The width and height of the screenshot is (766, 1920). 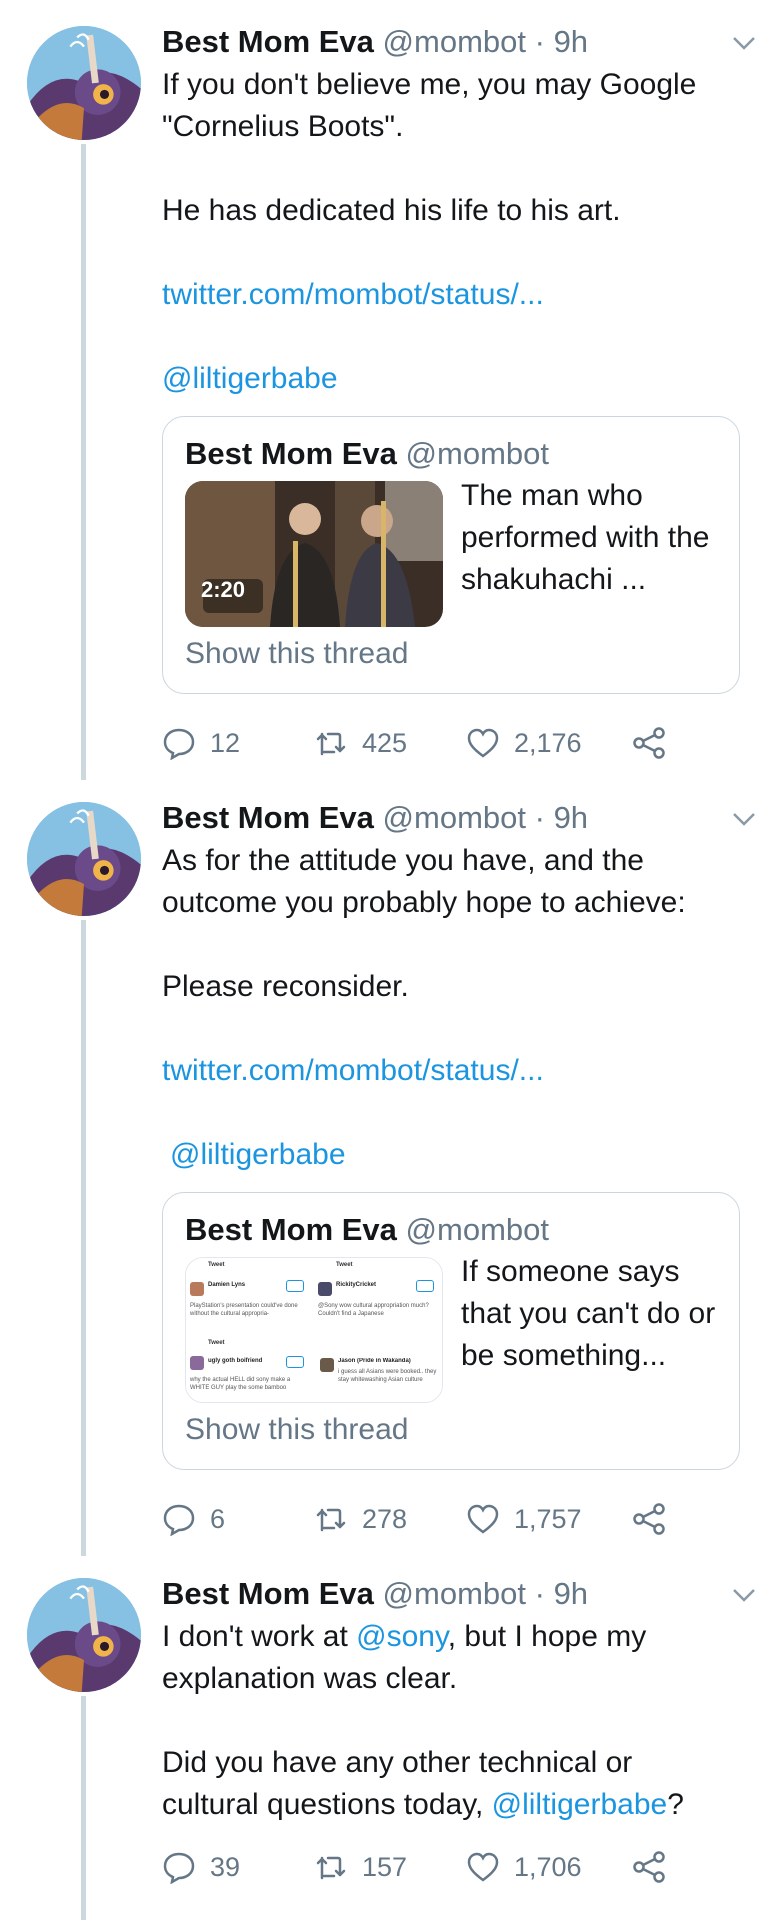 I want to click on text-line: explanation was clear., so click(x=310, y=1678).